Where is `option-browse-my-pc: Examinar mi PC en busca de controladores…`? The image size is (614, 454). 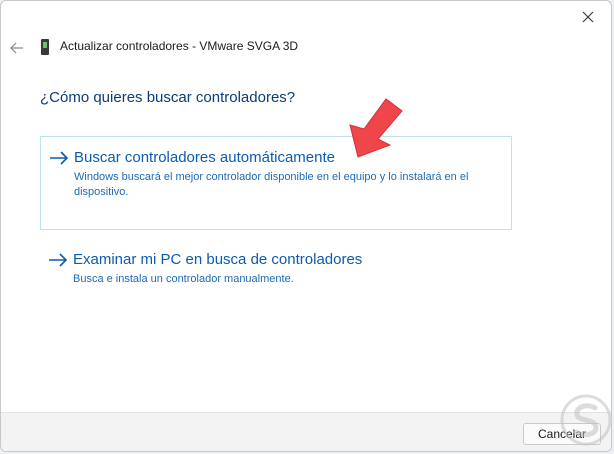 option-browse-my-pc: Examinar mi PC en busca de controladores… is located at coordinates (276, 269).